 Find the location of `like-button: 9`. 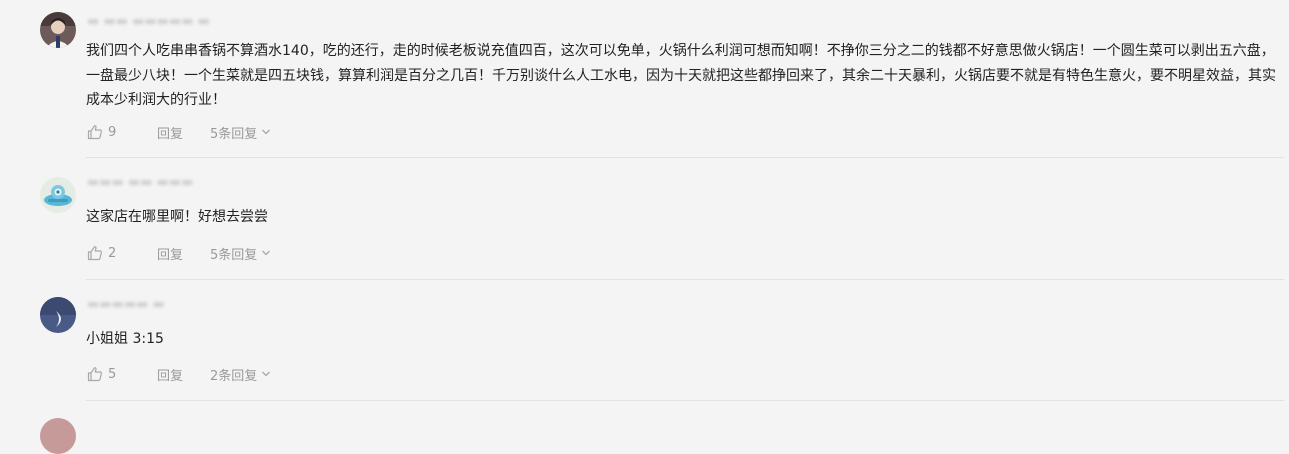

like-button: 9 is located at coordinates (122, 132).